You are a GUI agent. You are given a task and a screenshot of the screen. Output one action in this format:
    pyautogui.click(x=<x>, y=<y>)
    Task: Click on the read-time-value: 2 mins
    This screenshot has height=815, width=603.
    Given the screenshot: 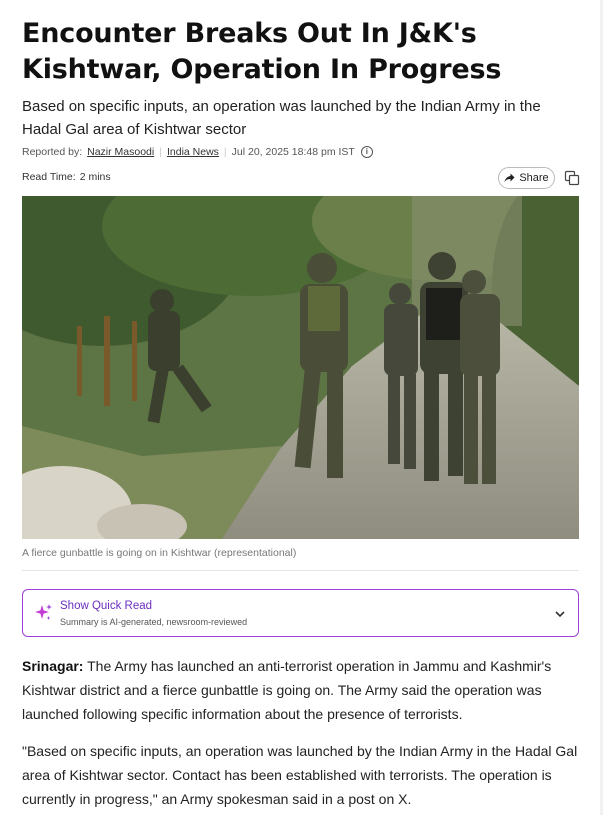 What is the action you would take?
    pyautogui.click(x=95, y=177)
    